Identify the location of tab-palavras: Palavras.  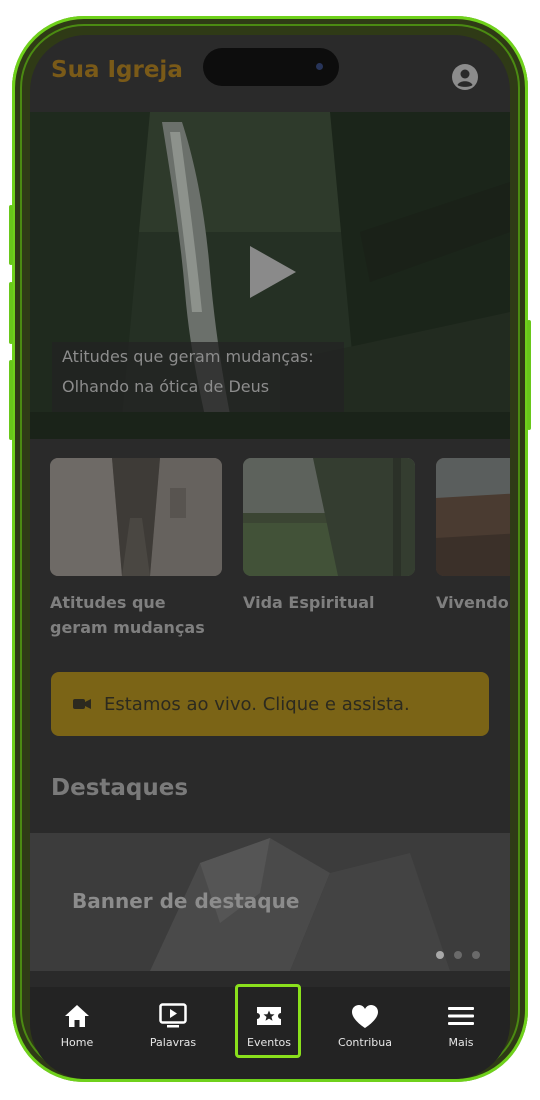
(173, 1031).